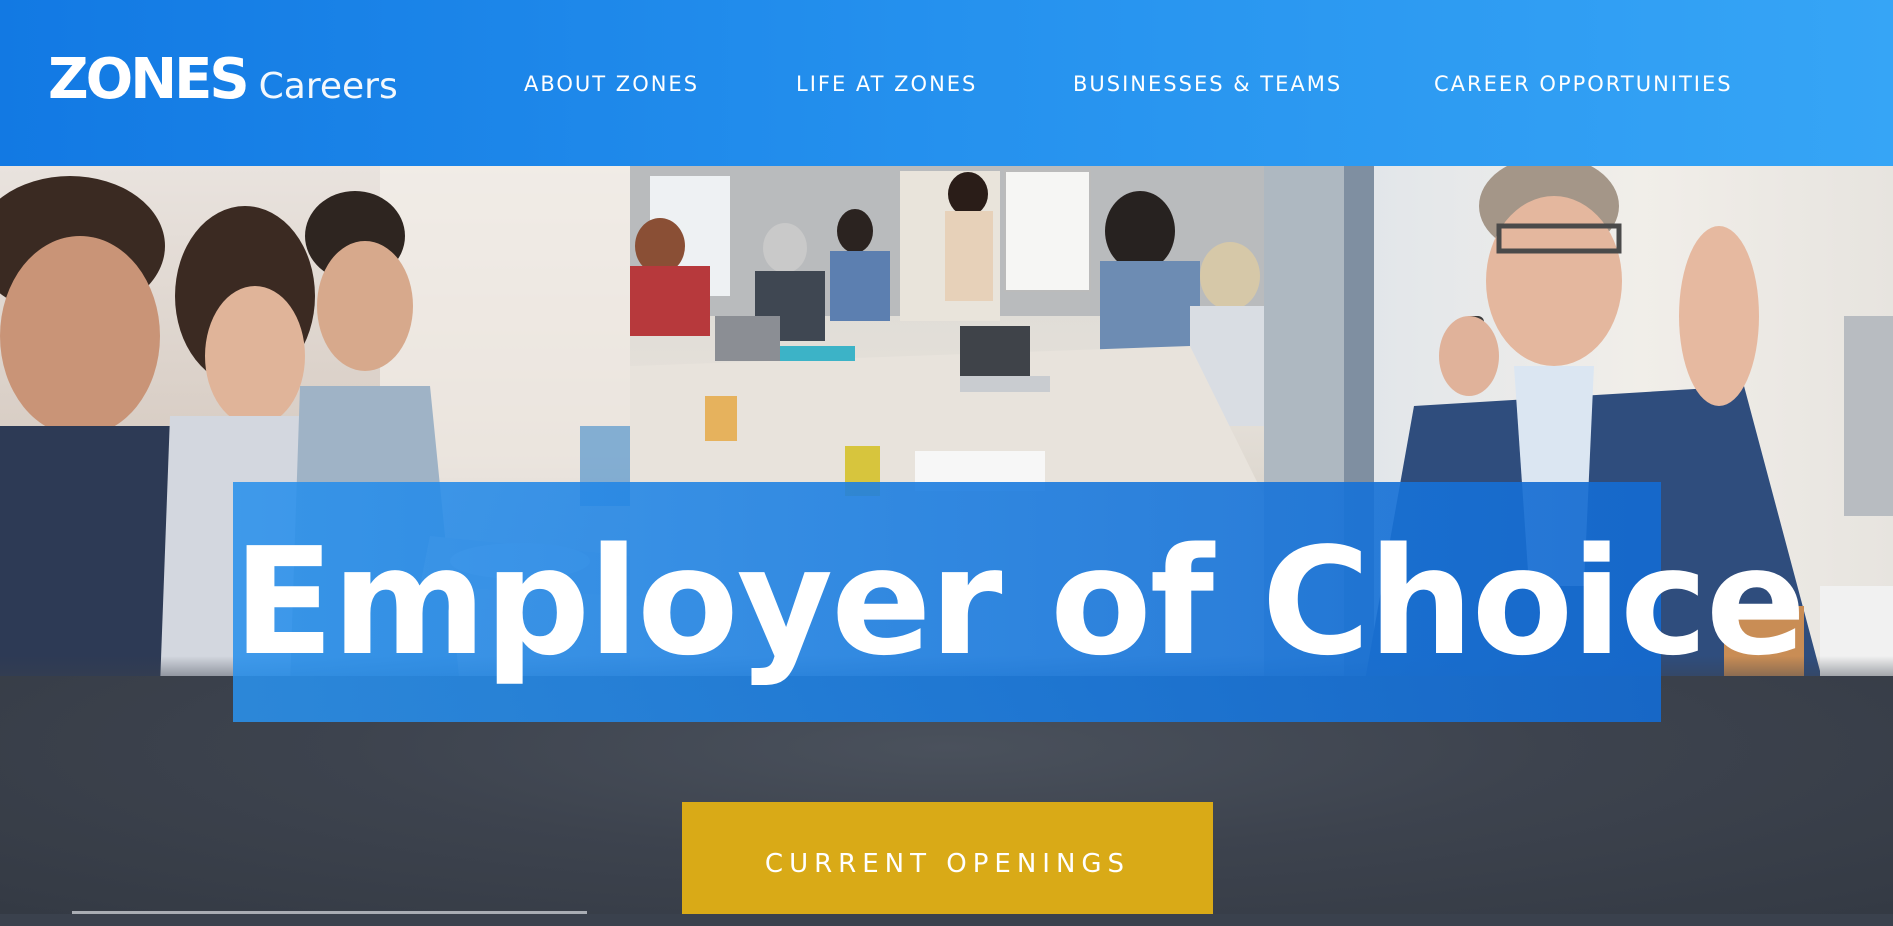 Image resolution: width=1893 pixels, height=926 pixels. Describe the element at coordinates (947, 858) in the screenshot. I see `current-openings-button: CURRENT OPENINGS` at that location.